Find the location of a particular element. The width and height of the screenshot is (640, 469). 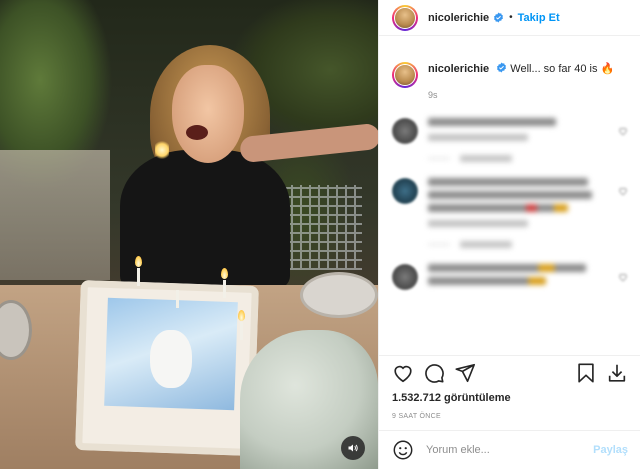

sound-toggle-button is located at coordinates (353, 448).